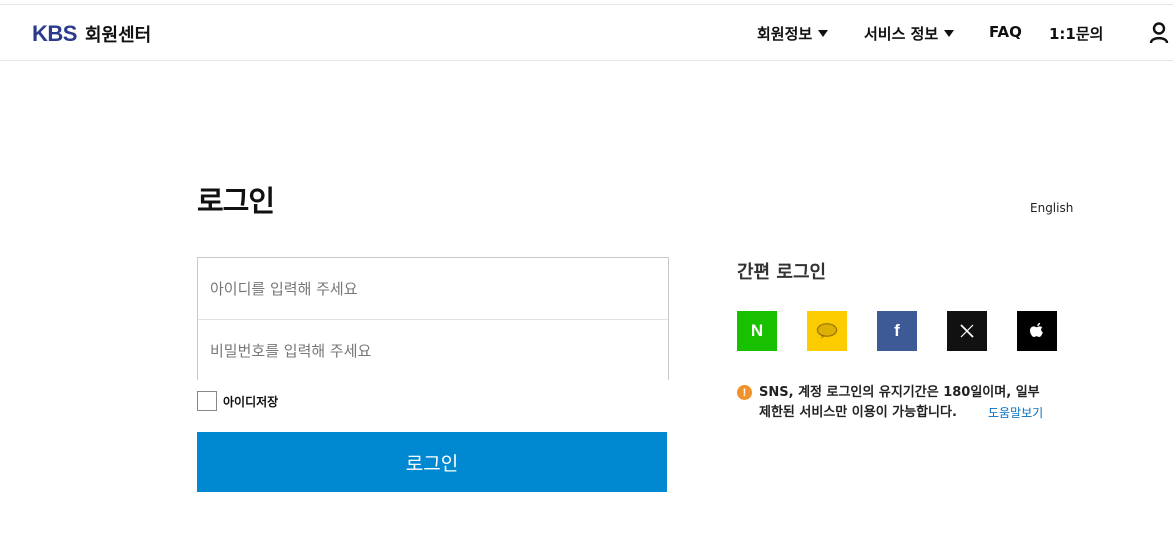 Image resolution: width=1173 pixels, height=537 pixels. I want to click on apple-login-button, so click(1037, 331).